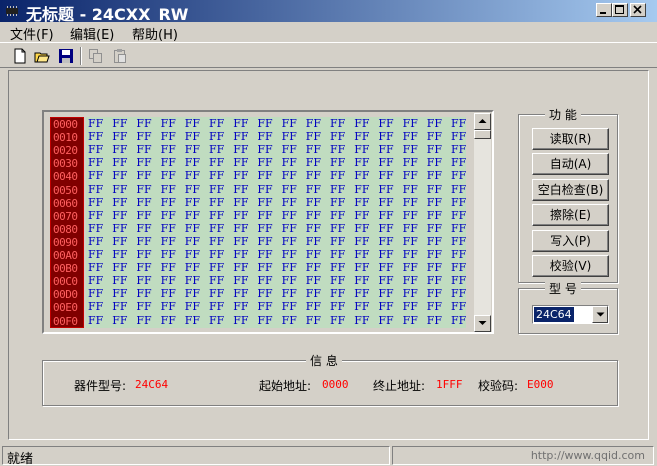 The height and width of the screenshot is (466, 657). I want to click on maximize-button, so click(620, 10).